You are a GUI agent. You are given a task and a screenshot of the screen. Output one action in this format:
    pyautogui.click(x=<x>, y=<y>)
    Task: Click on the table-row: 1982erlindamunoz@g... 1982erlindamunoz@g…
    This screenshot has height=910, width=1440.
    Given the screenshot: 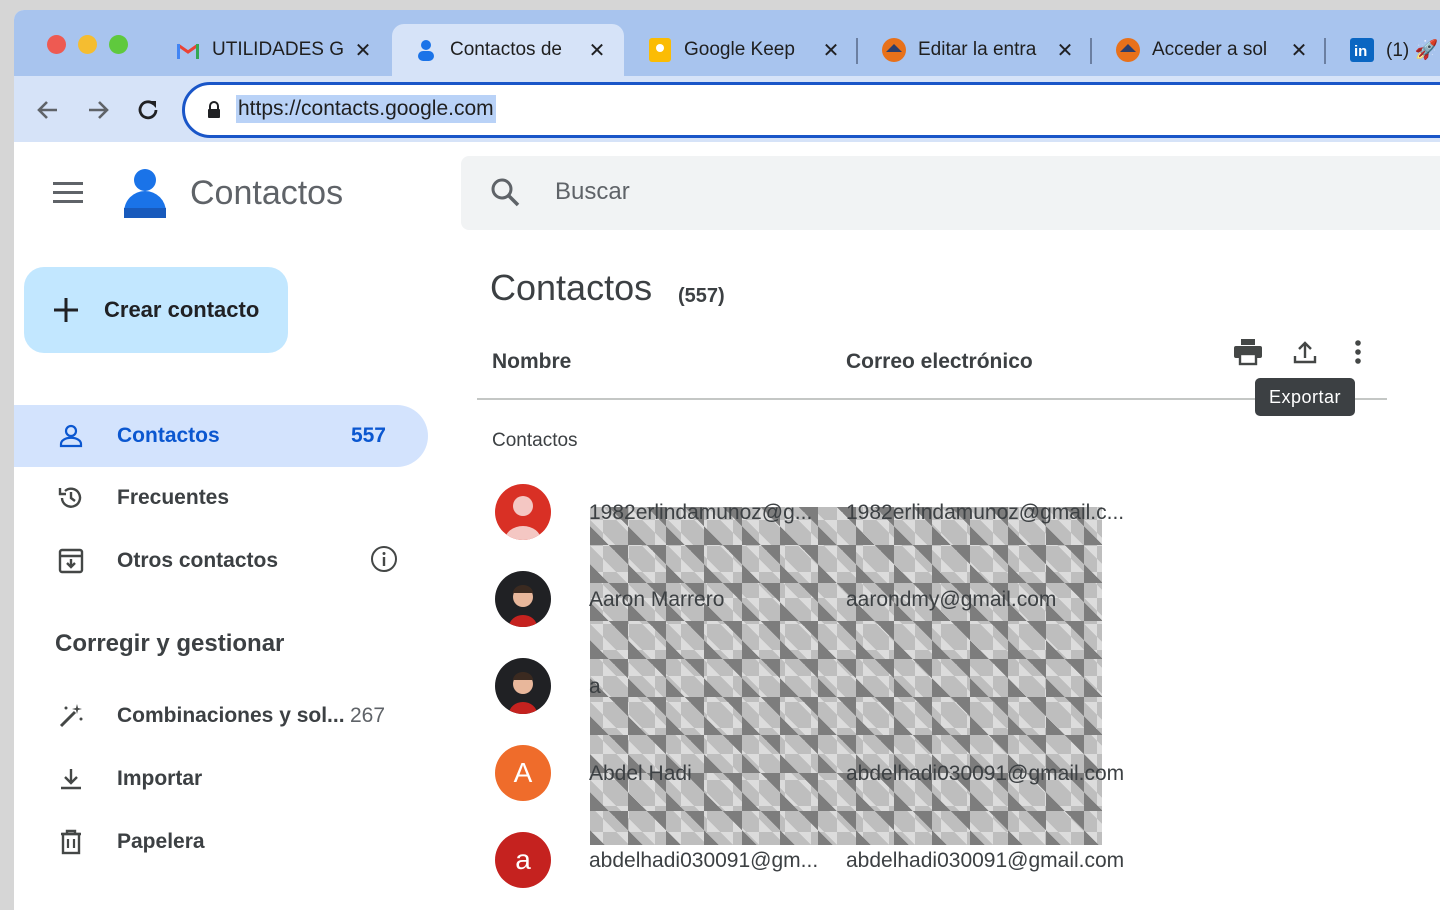 What is the action you would take?
    pyautogui.click(x=927, y=525)
    